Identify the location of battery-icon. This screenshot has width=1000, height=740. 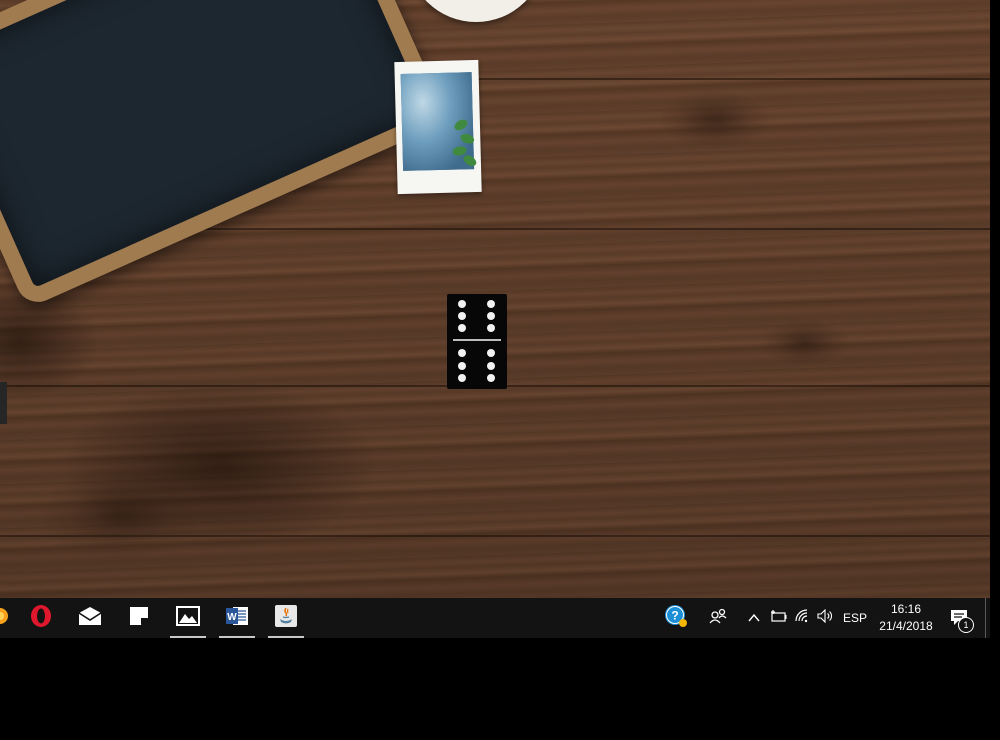
(778, 618).